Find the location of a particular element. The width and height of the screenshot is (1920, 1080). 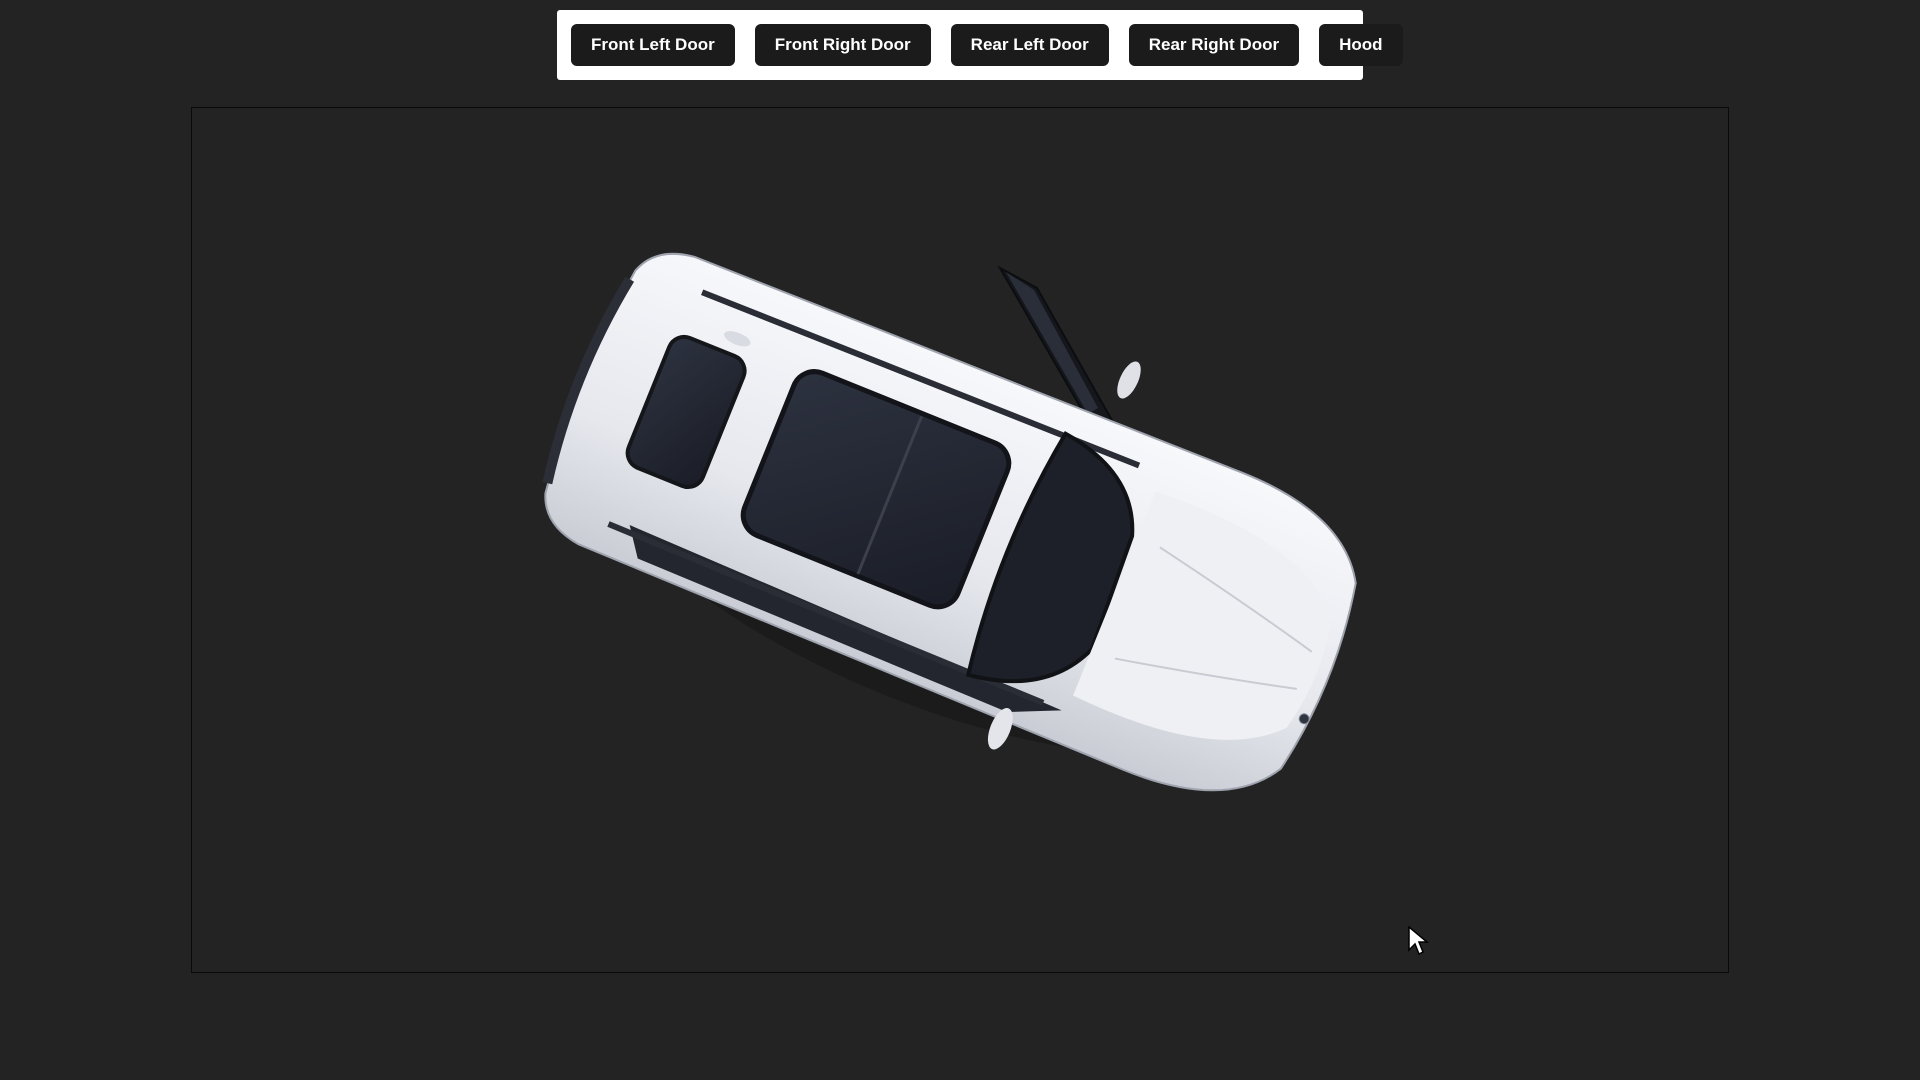

hood-button: Hood is located at coordinates (1361, 45).